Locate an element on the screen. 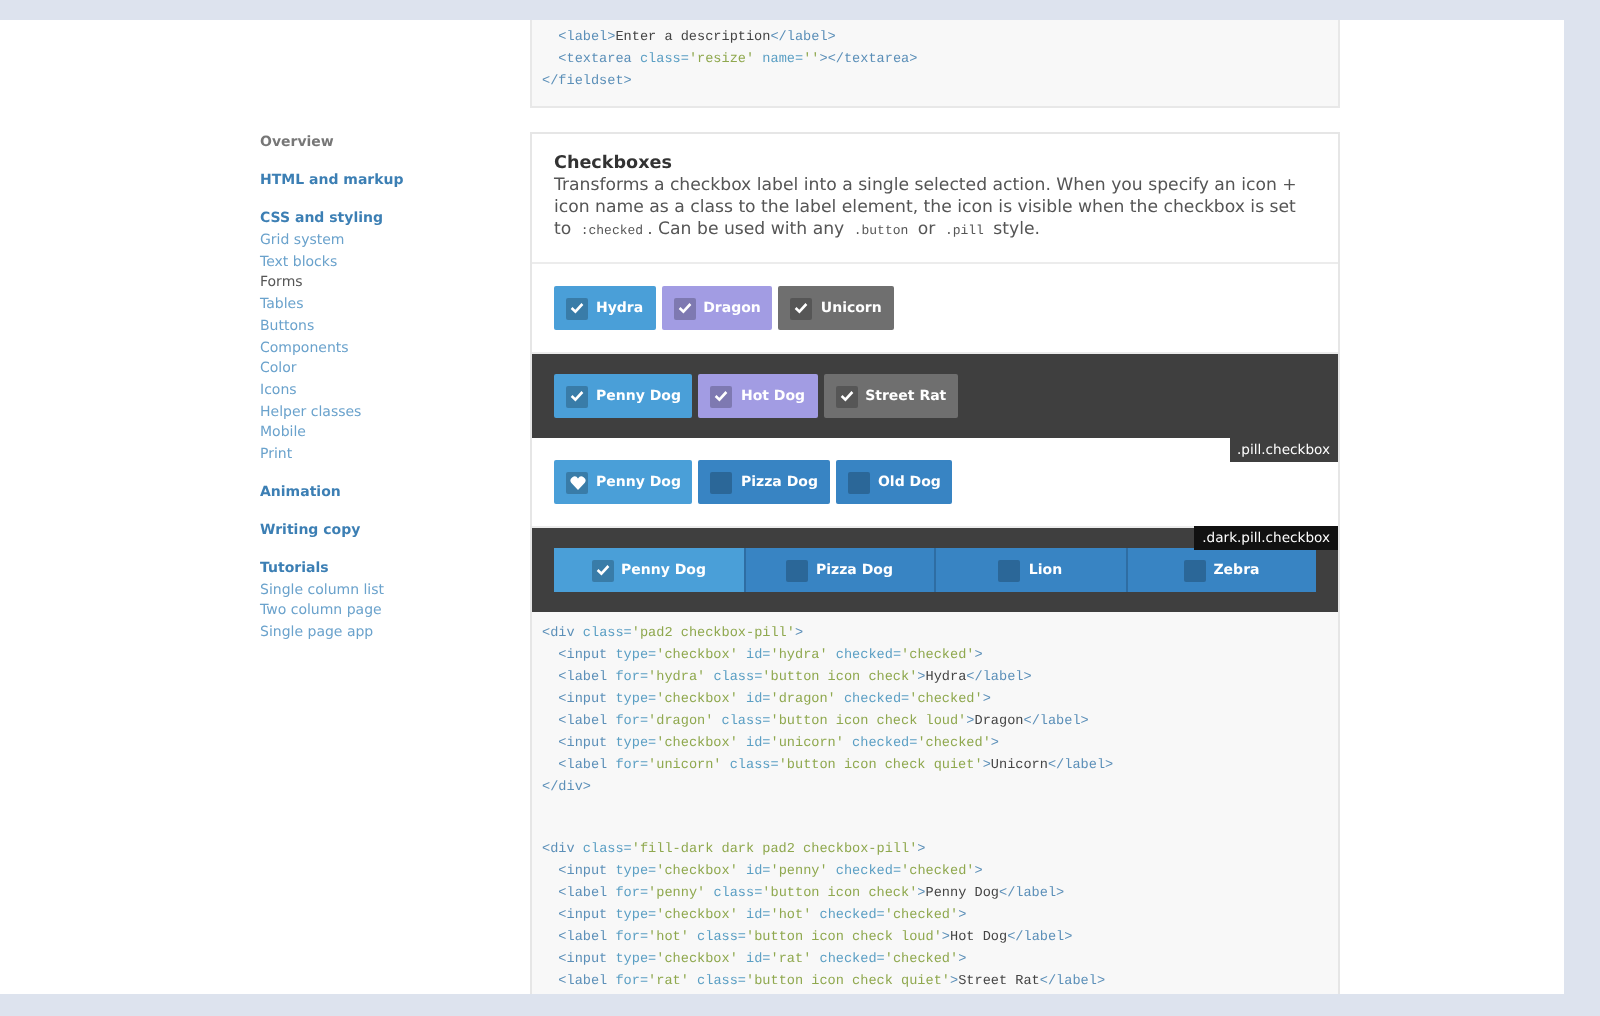  heart-icon is located at coordinates (577, 482).